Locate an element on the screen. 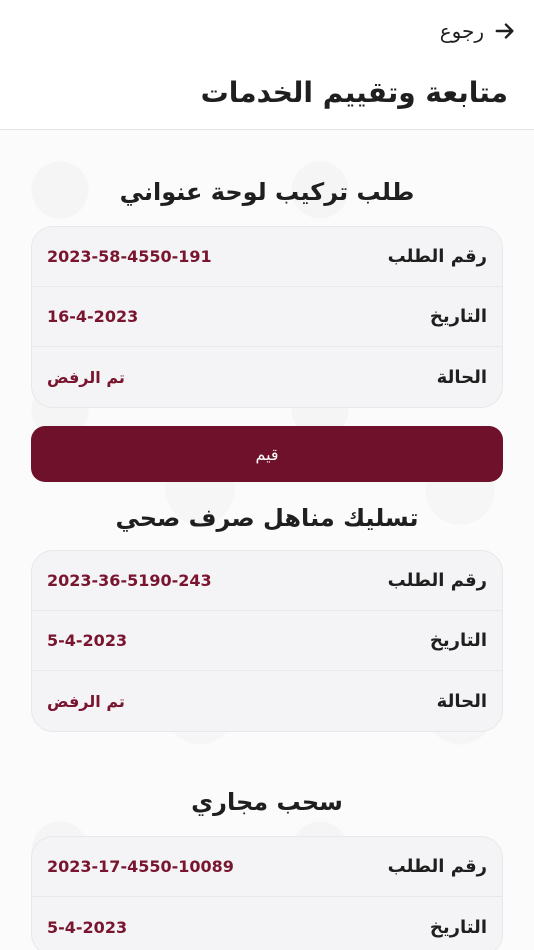 Image resolution: width=534 pixels, height=950 pixels. request-number-value: 2023-36-5190-243 is located at coordinates (129, 580).